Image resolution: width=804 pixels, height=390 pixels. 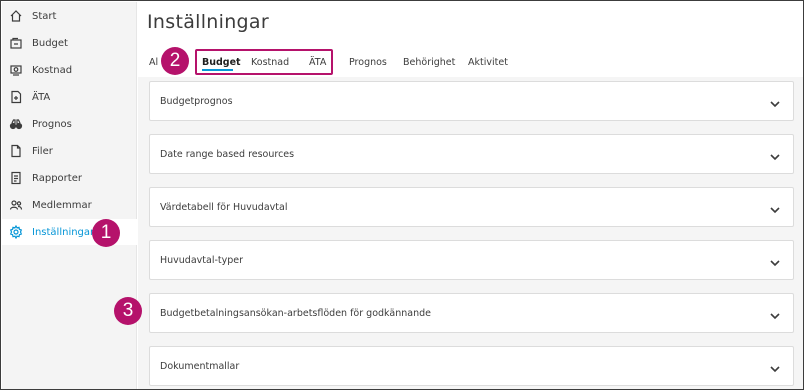 I want to click on sidebar-item-label: Inställningar, so click(x=63, y=232).